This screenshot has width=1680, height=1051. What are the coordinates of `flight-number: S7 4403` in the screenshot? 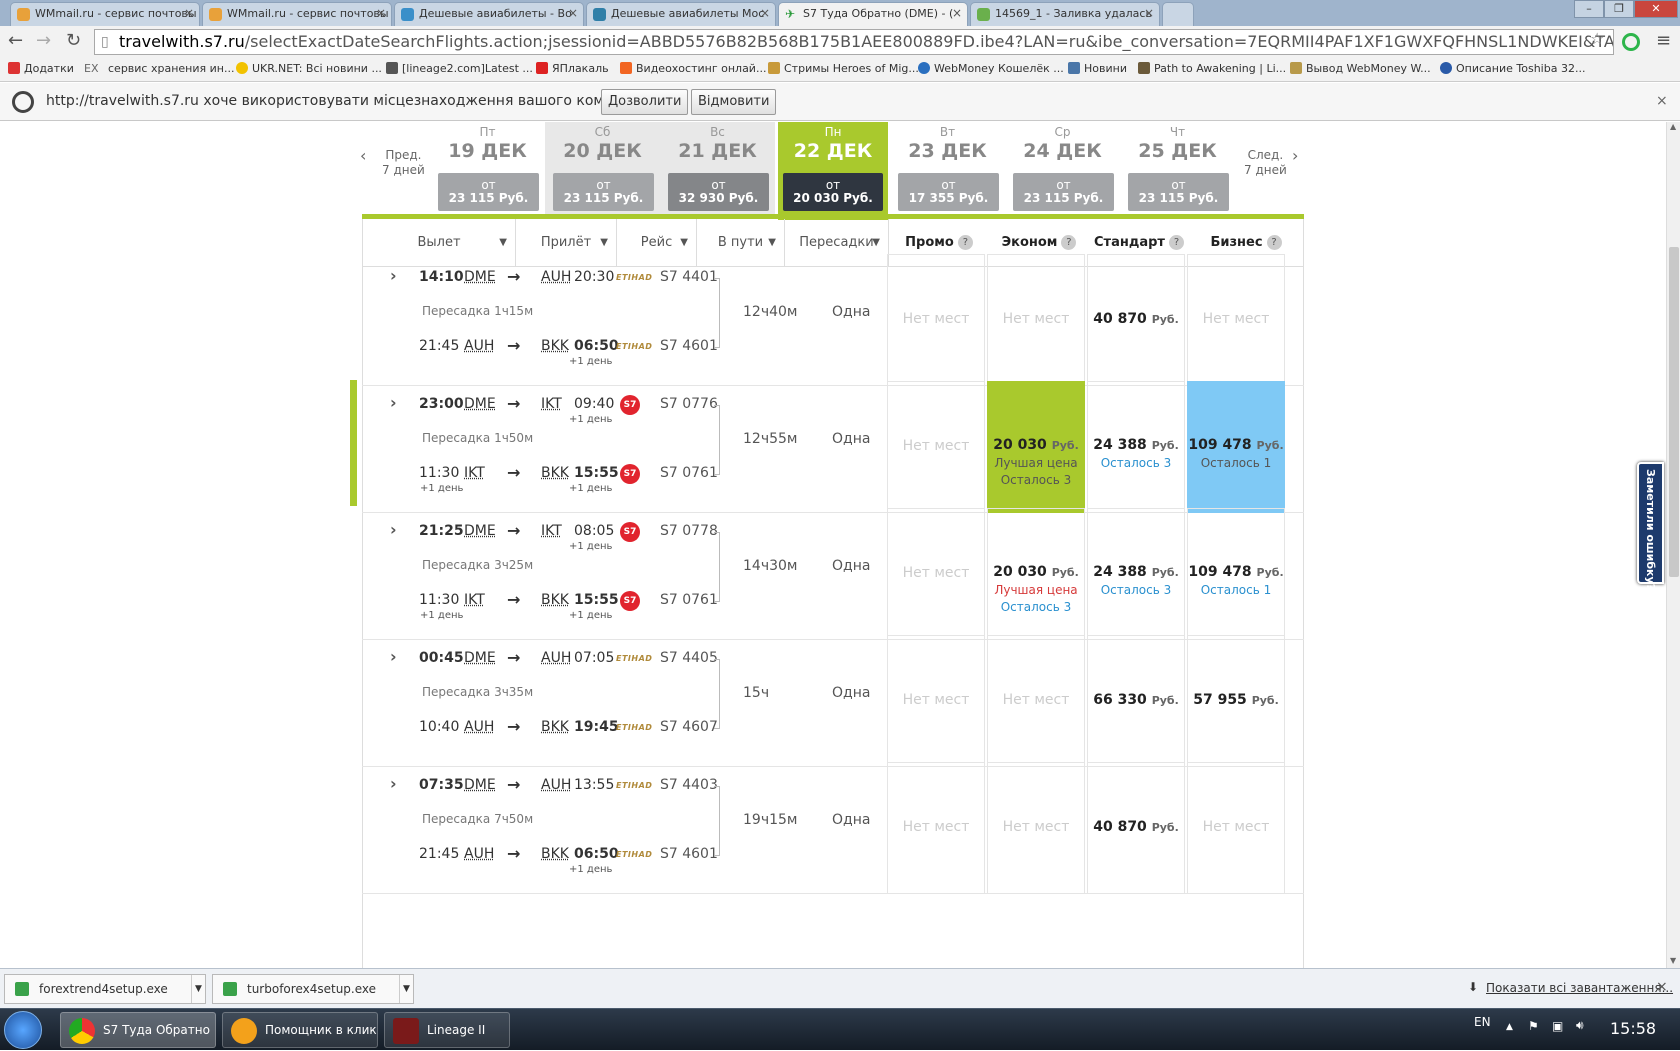 It's located at (689, 785).